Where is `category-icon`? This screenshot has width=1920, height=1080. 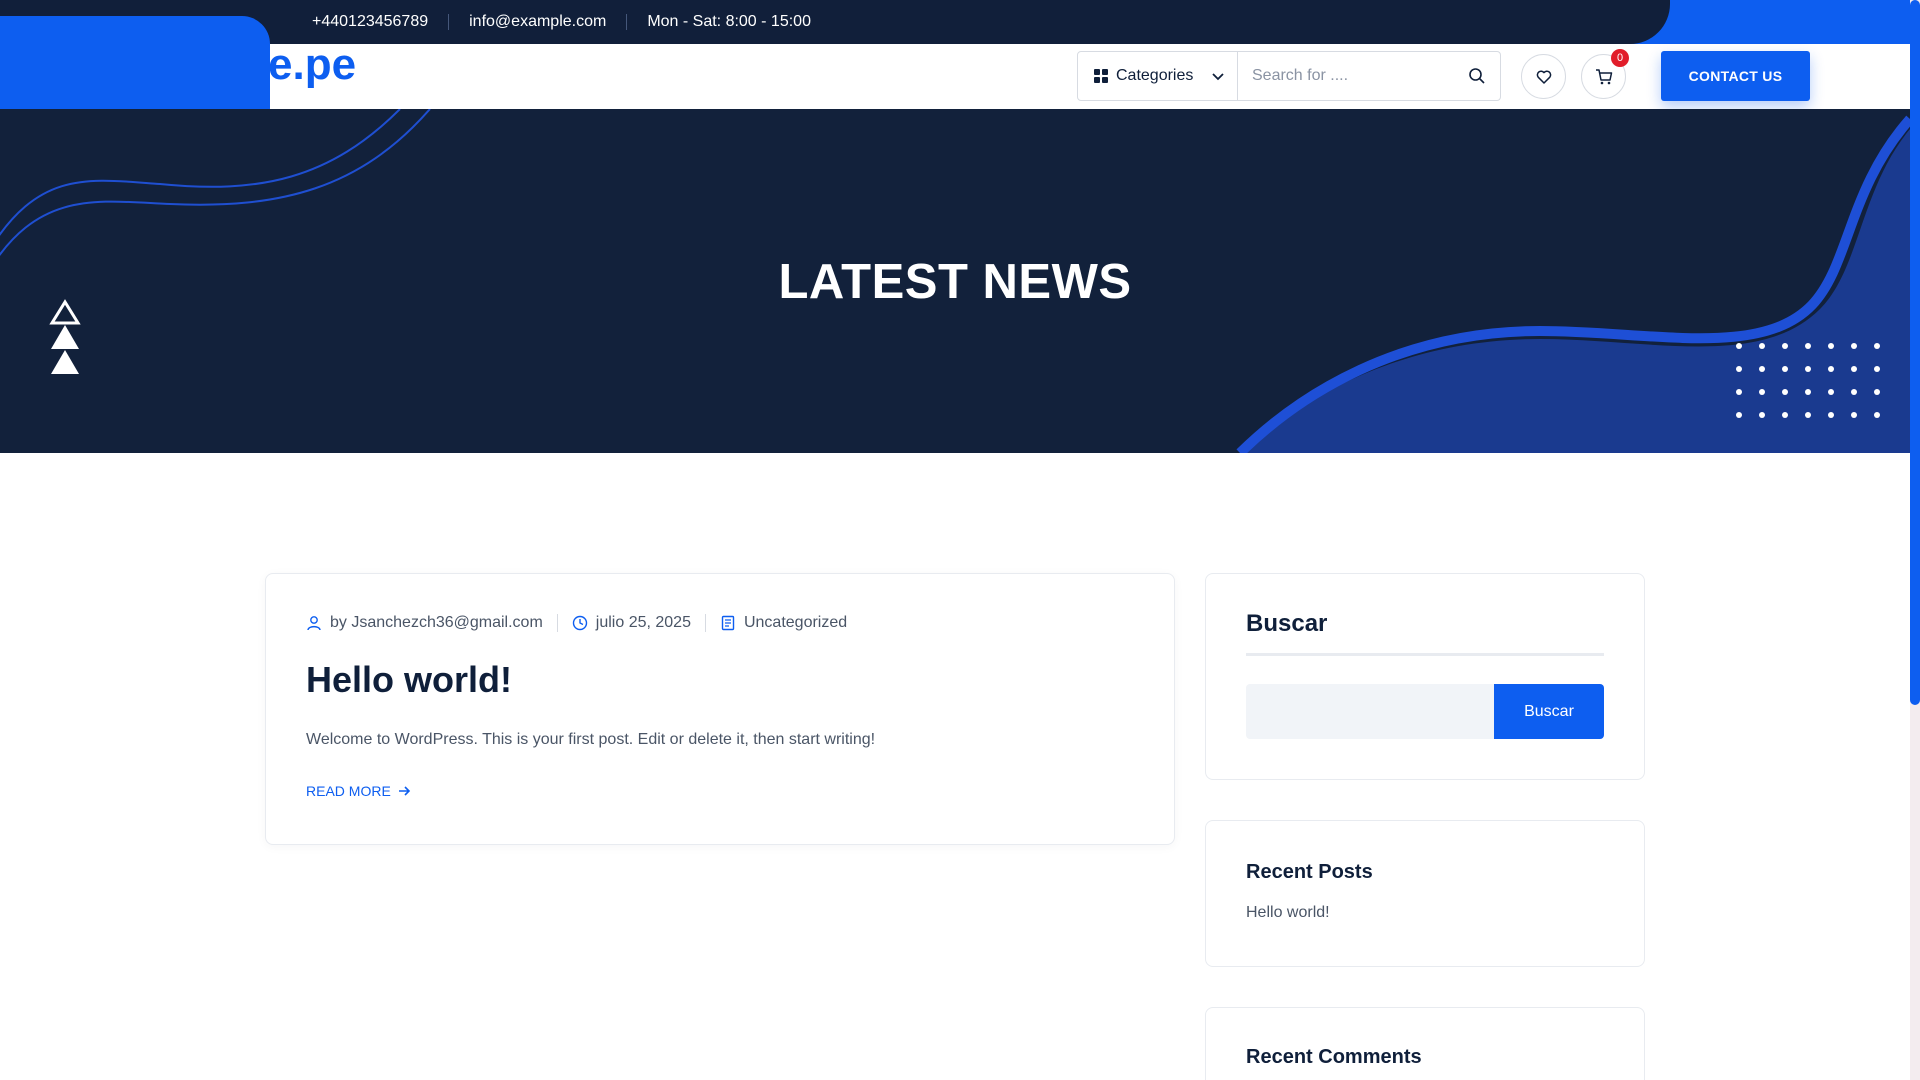
category-icon is located at coordinates (728, 623).